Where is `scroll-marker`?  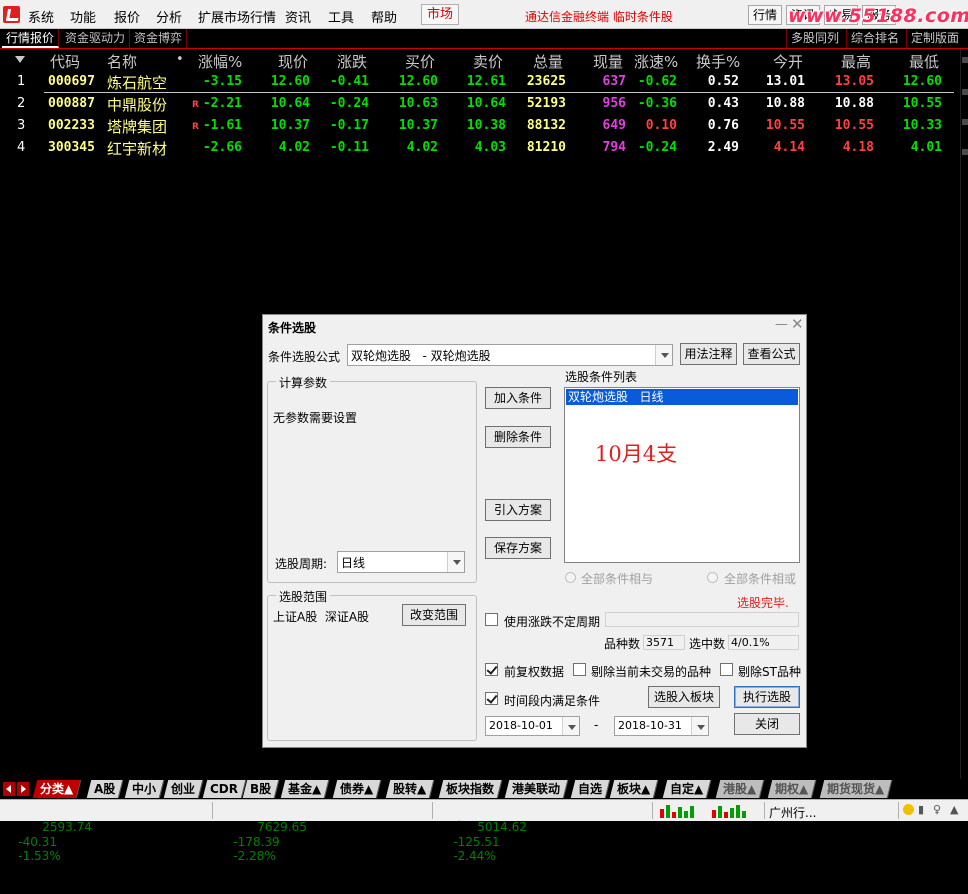
scroll-marker is located at coordinates (965, 122).